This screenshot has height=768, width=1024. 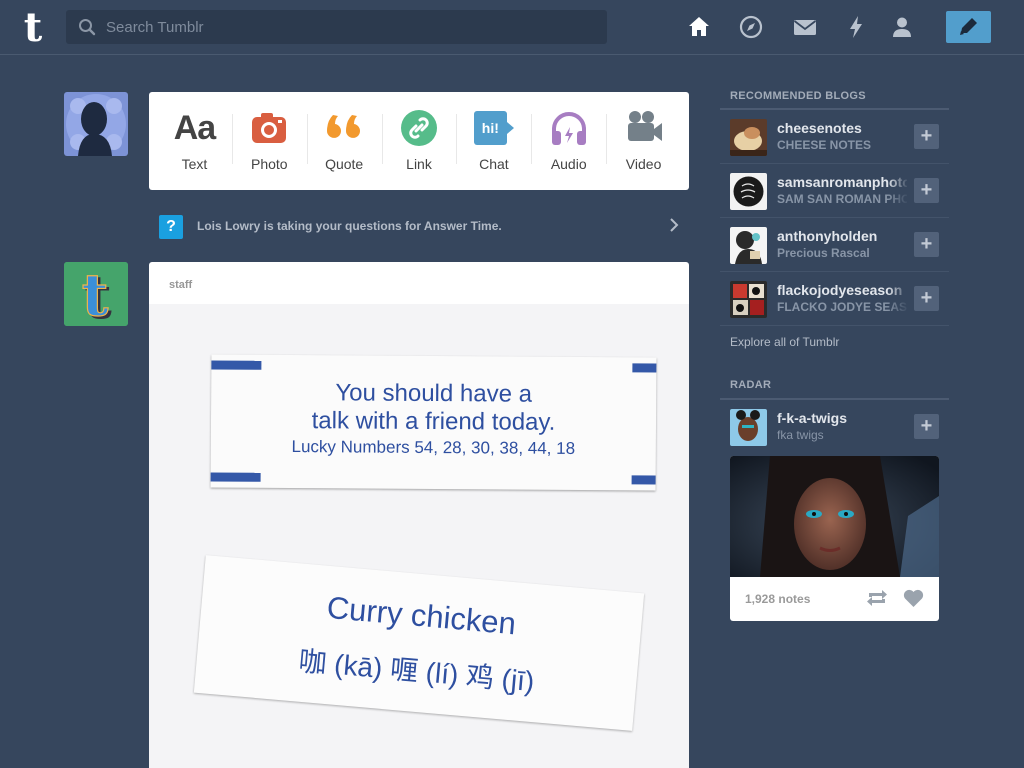 I want to click on chevron-right-icon, so click(x=674, y=225).